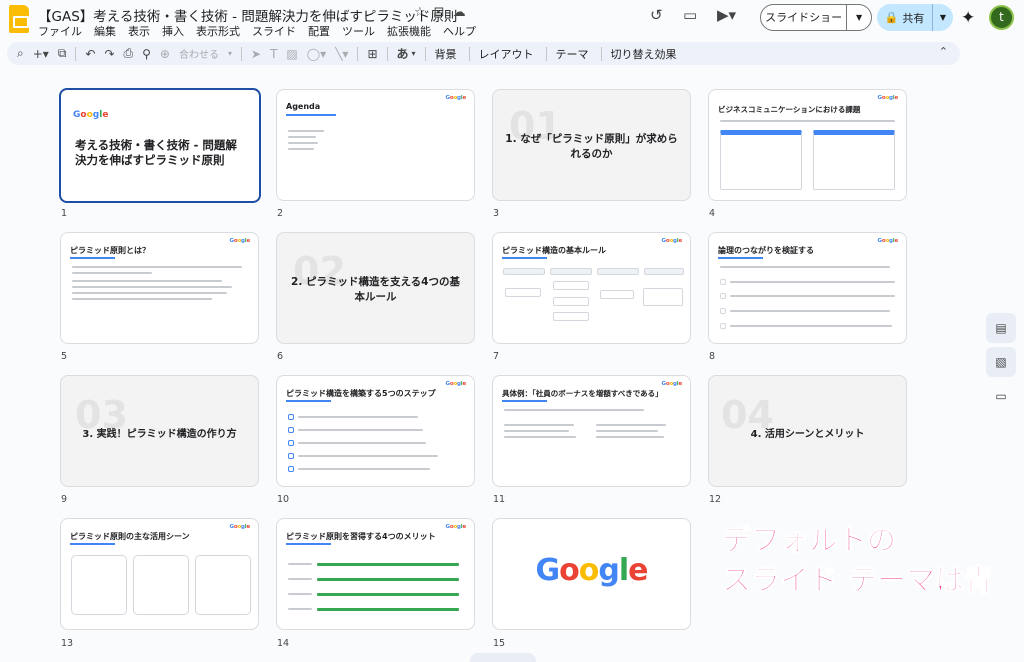  I want to click on slide-thumbnail-14: Google ピラミッド原則を習得する4つのメリット, so click(375, 574).